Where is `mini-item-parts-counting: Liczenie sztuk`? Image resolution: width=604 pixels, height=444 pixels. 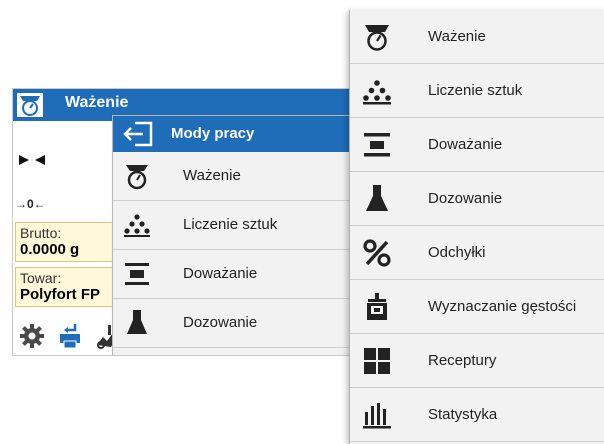
mini-item-parts-counting: Liczenie sztuk is located at coordinates (231, 225).